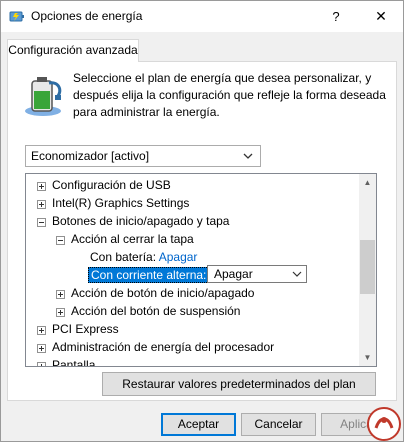 Image resolution: width=404 pixels, height=442 pixels. I want to click on tree-item-power-buttons-lid: Botones de inicio/apagado y tapa, so click(140, 221).